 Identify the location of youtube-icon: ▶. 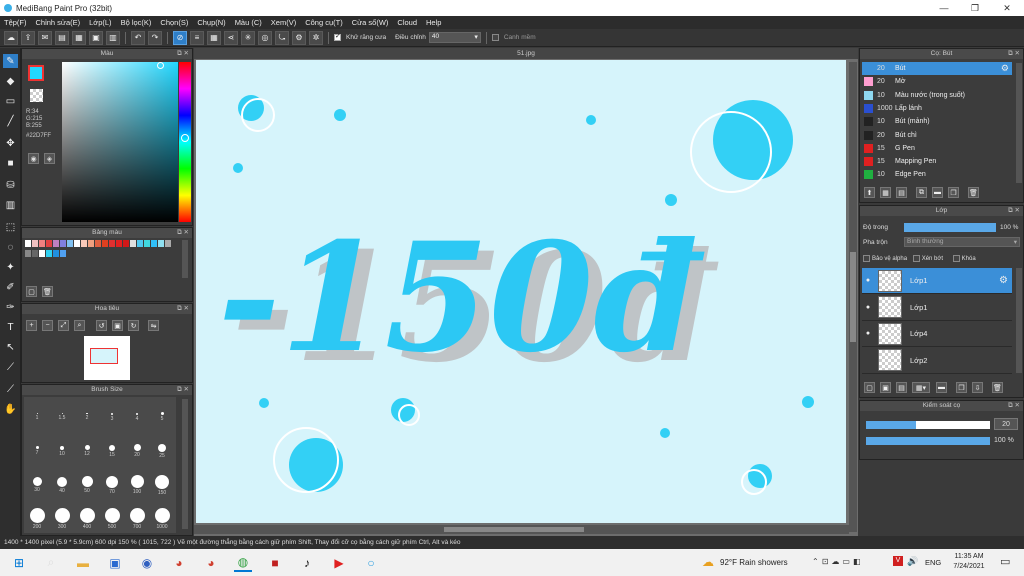
(339, 563).